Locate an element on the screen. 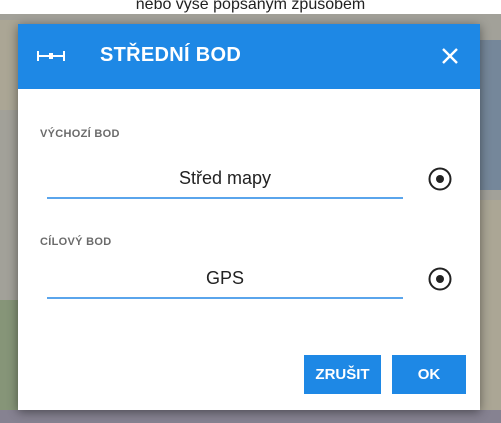 The height and width of the screenshot is (423, 501). destination-point-target-button is located at coordinates (440, 279).